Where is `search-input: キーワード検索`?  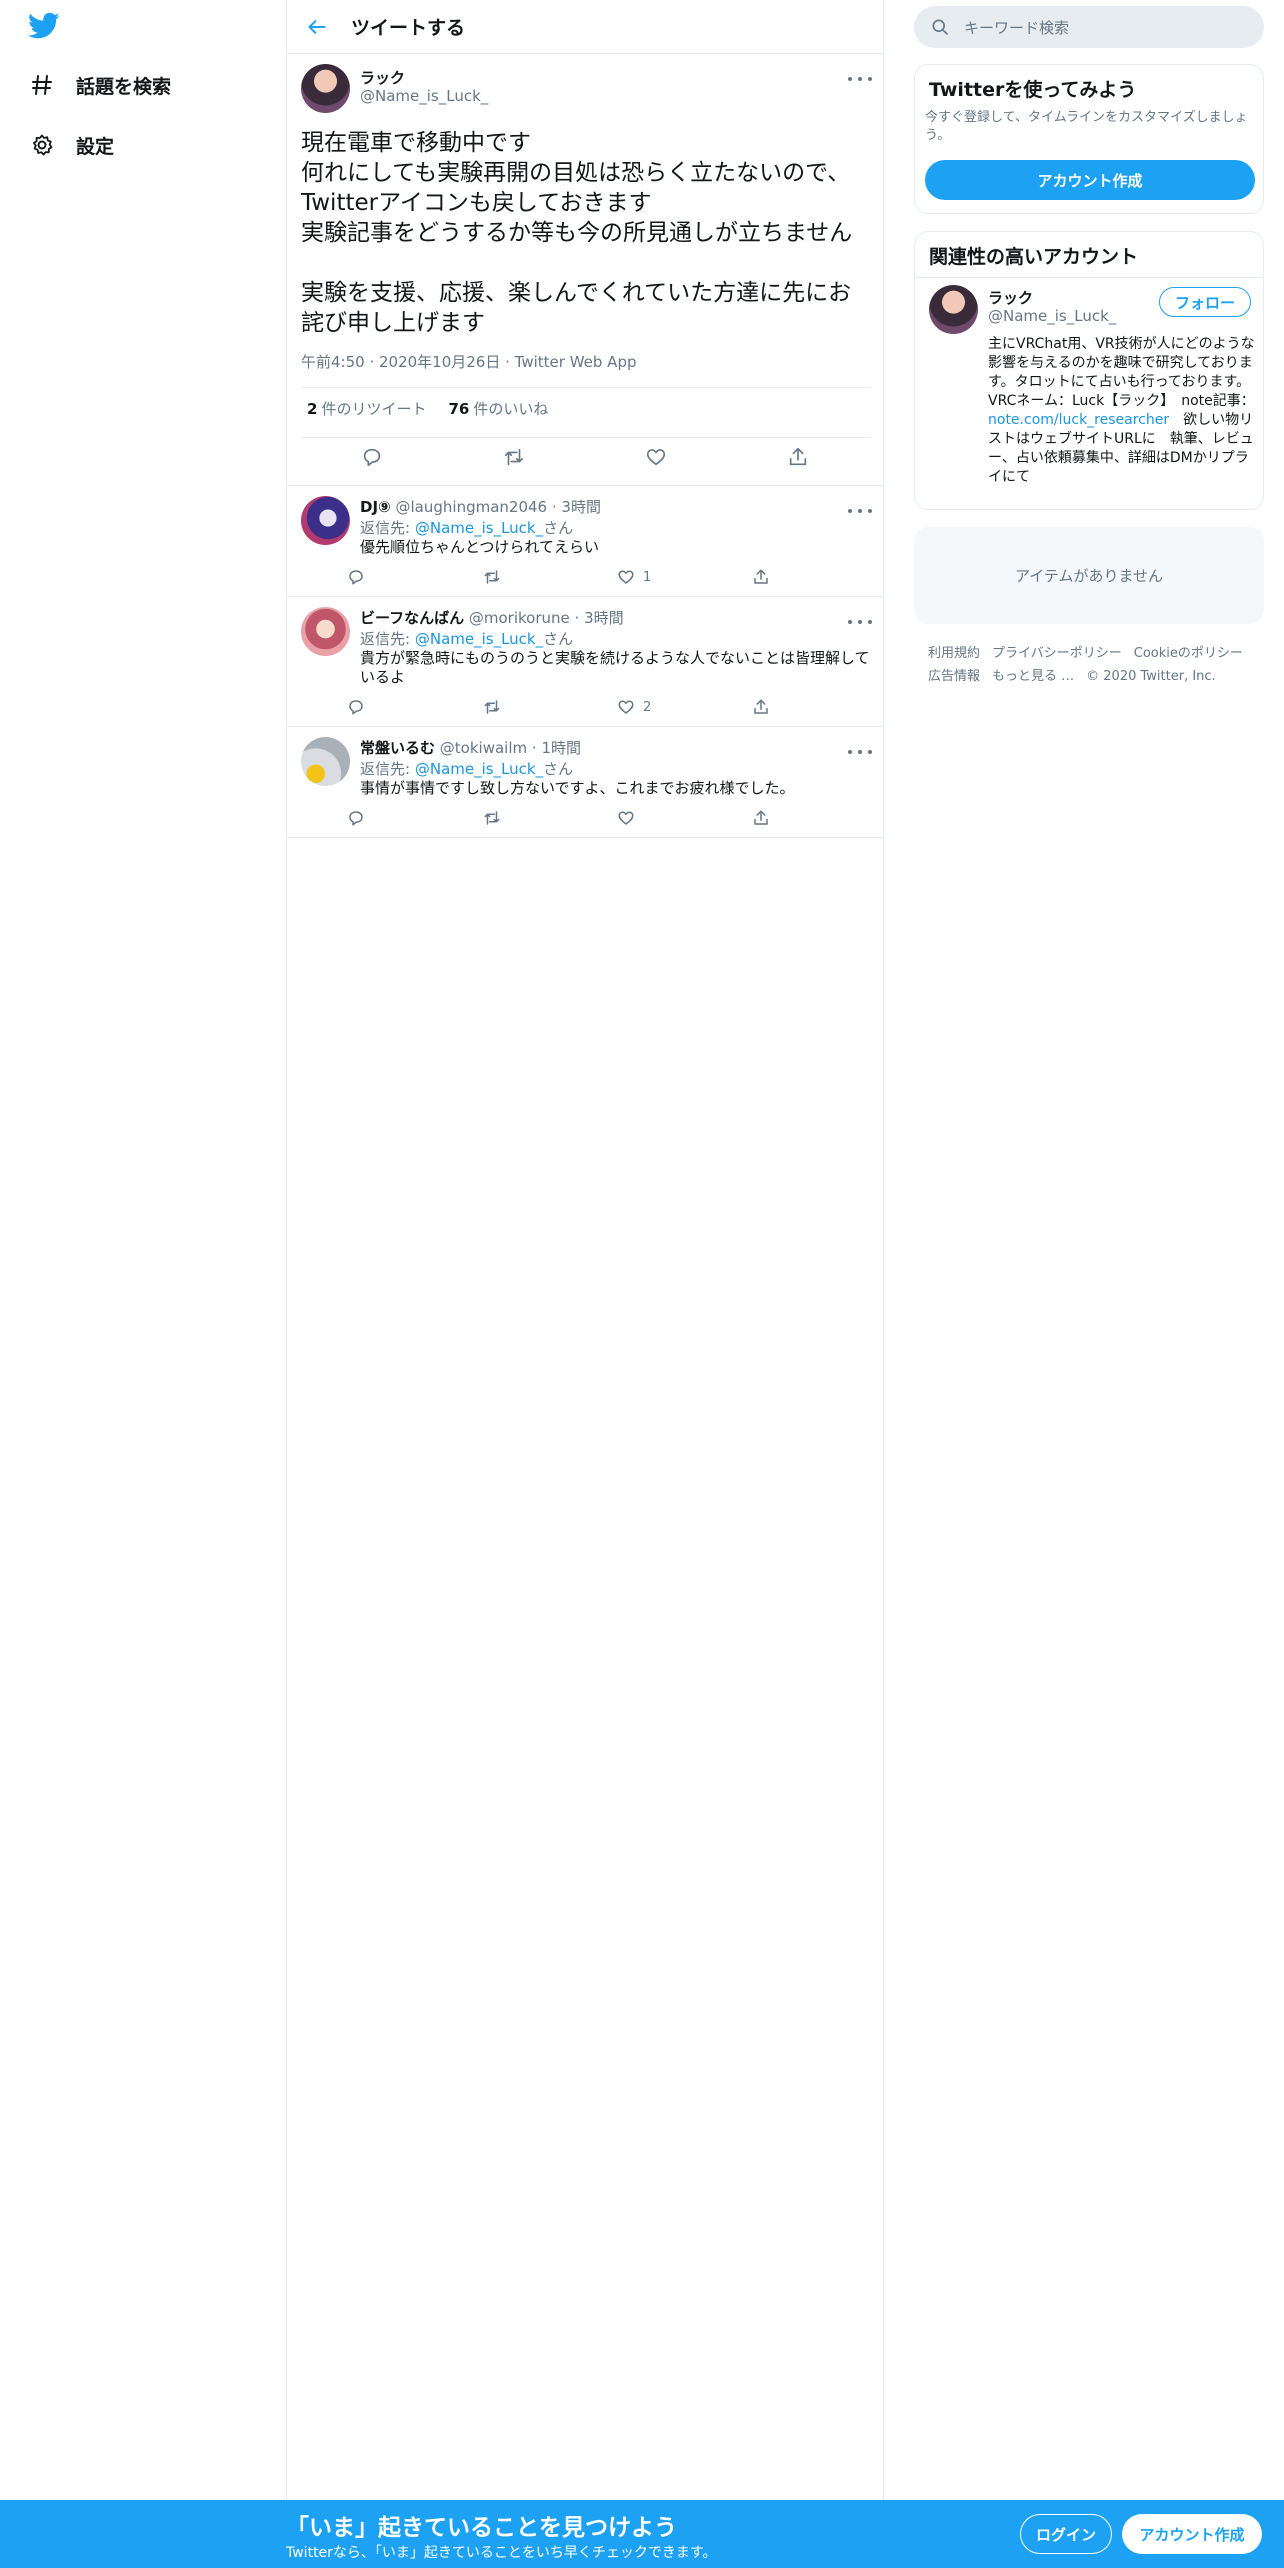 search-input: キーワード検索 is located at coordinates (1016, 27).